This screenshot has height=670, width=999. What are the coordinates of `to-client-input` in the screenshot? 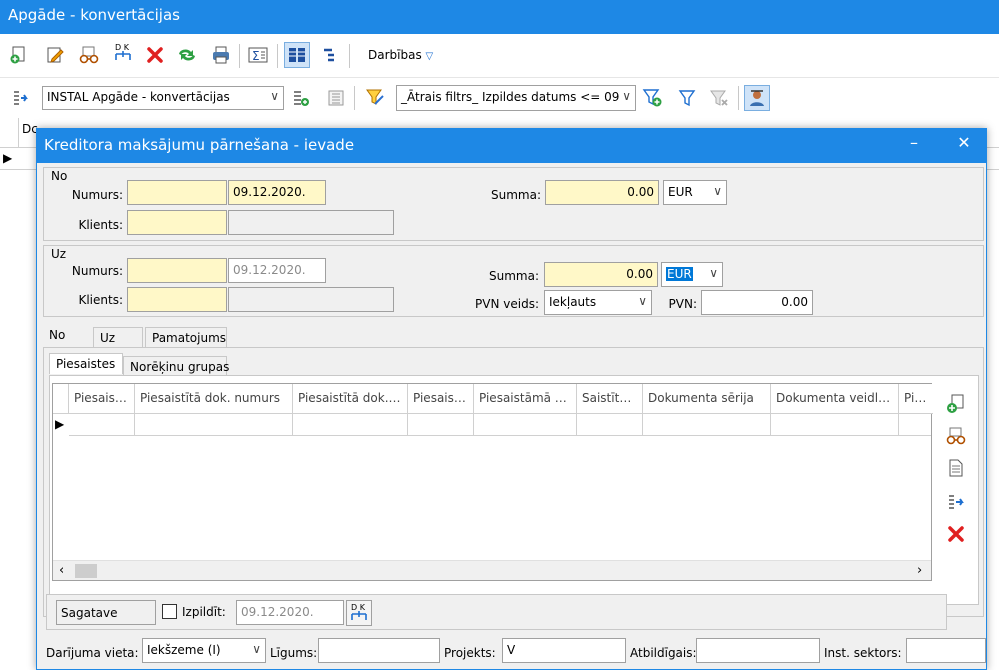 It's located at (177, 299).